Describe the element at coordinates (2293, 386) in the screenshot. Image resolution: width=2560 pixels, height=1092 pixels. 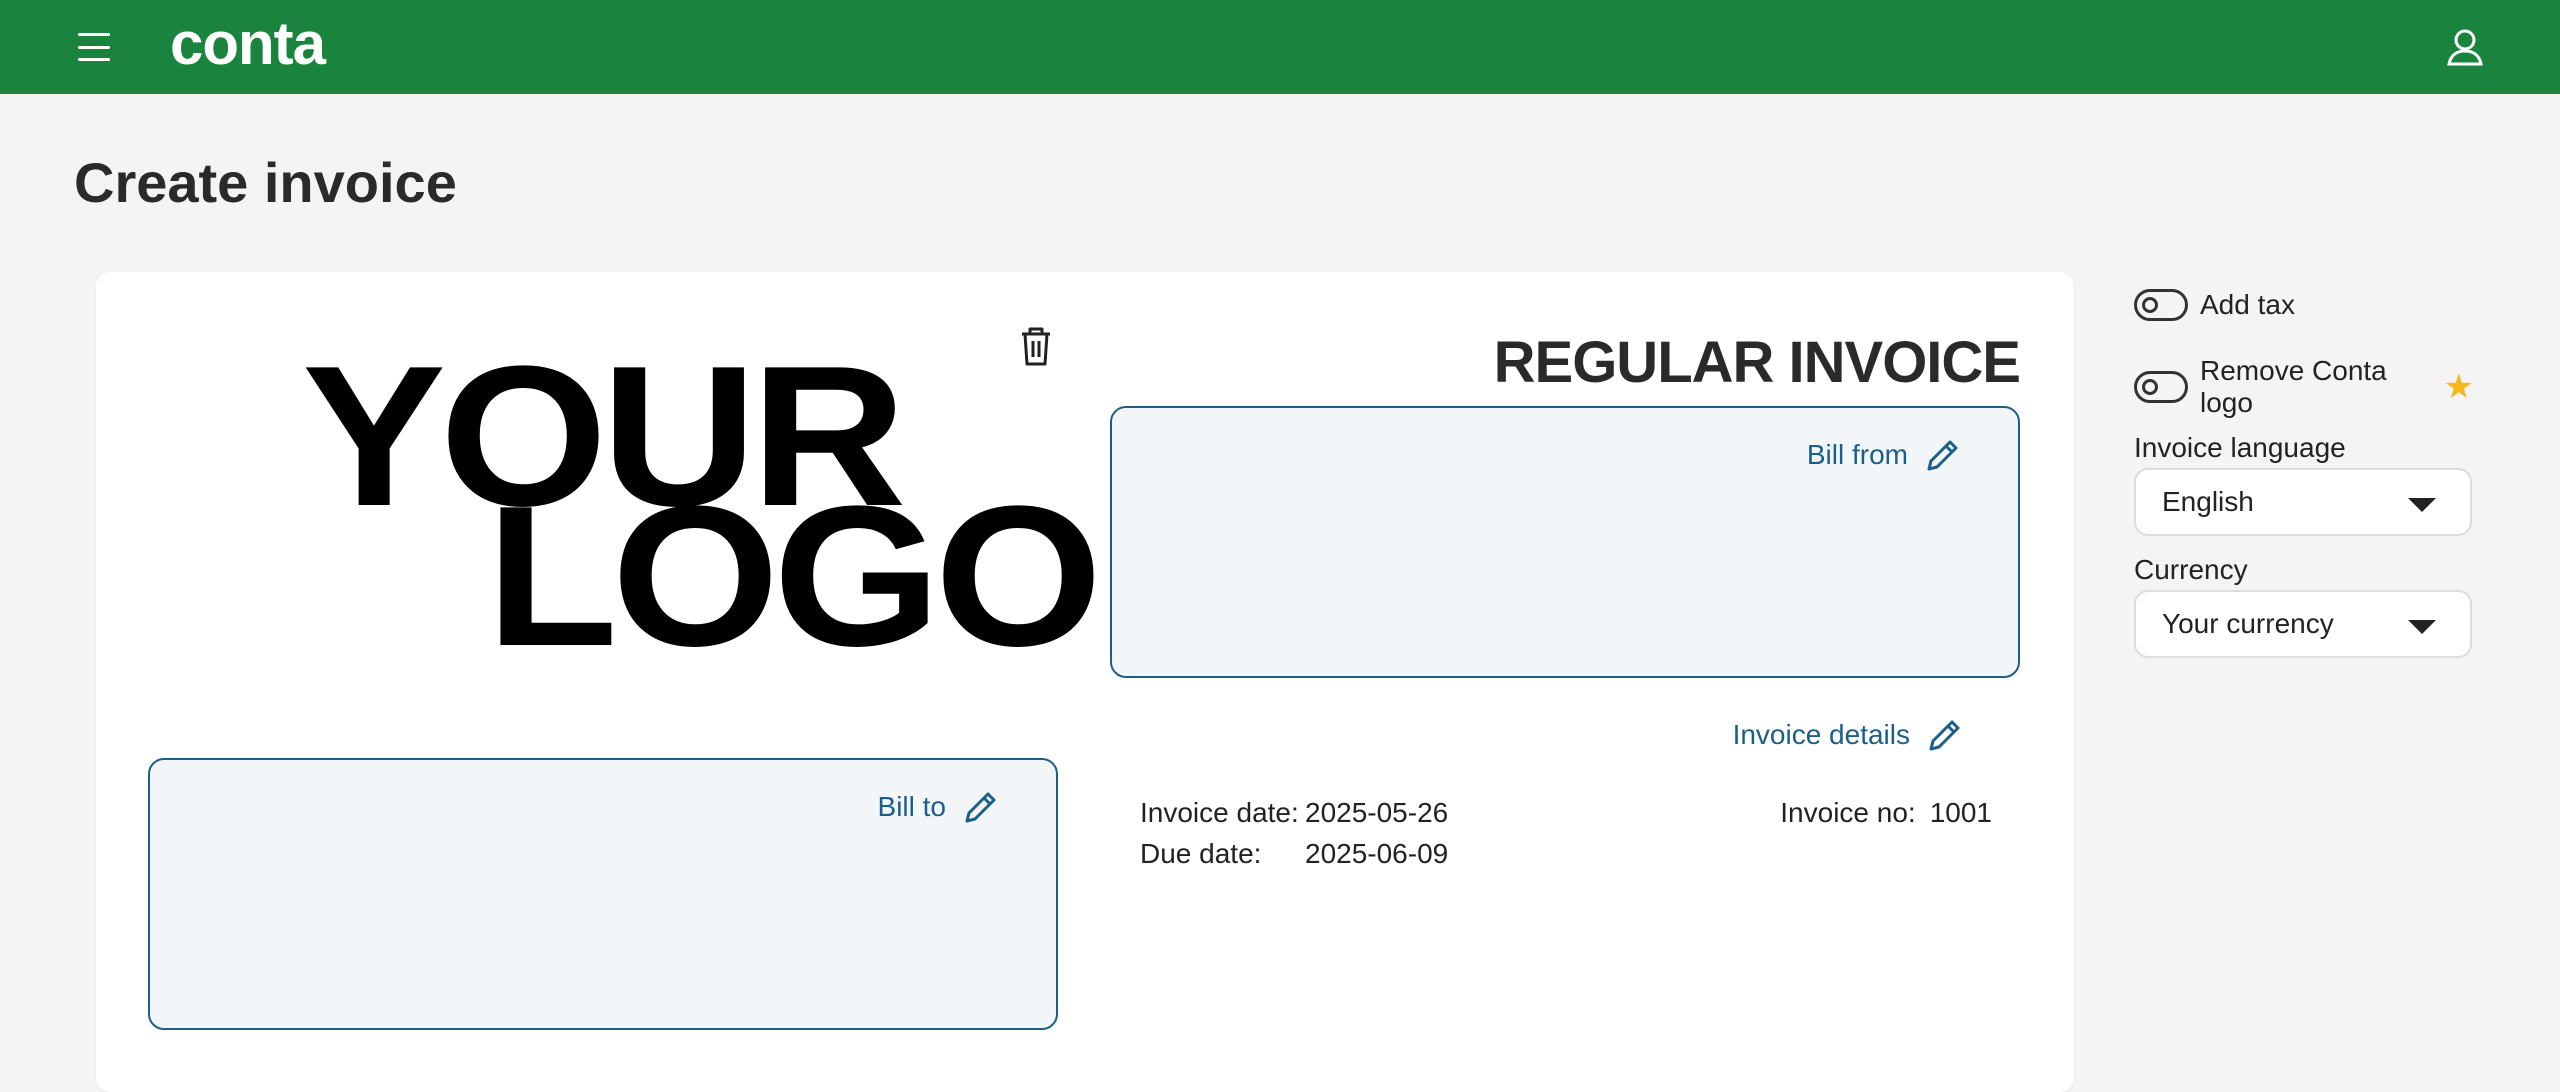
I see `remove-logo-label: Remove Conta logo` at that location.